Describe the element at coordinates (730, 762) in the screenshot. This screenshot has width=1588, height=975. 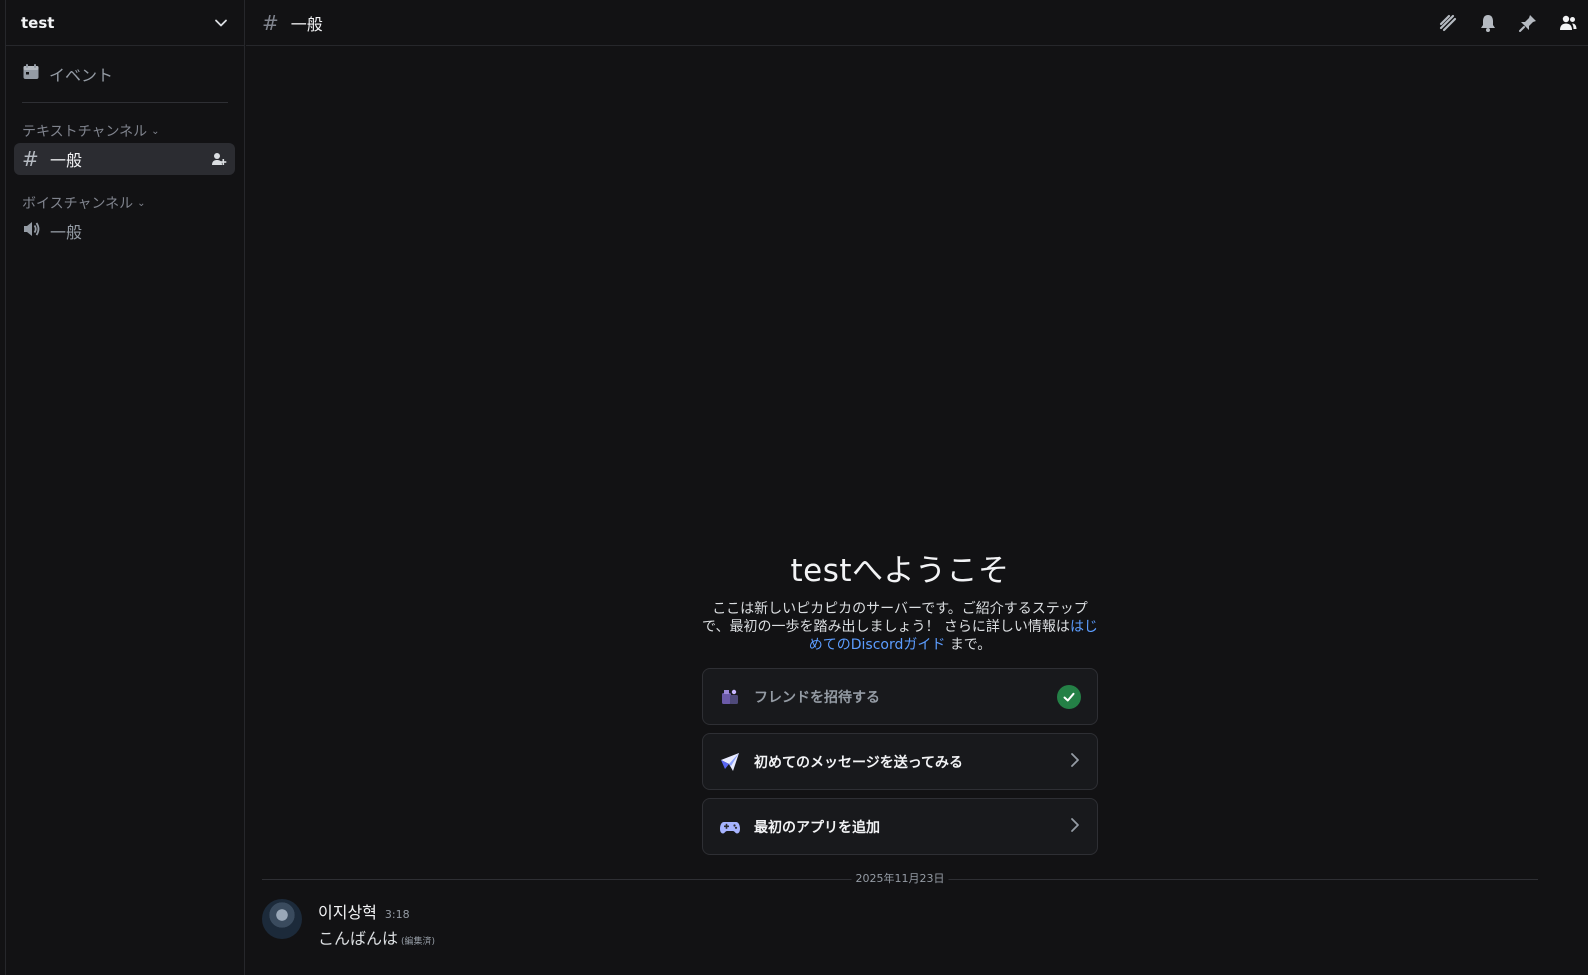
I see `paper-plane-icon` at that location.